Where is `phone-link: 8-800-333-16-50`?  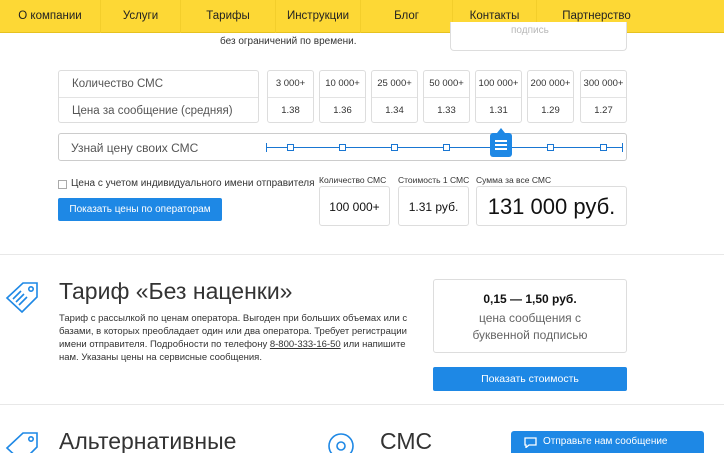
phone-link: 8-800-333-16-50 is located at coordinates (305, 344).